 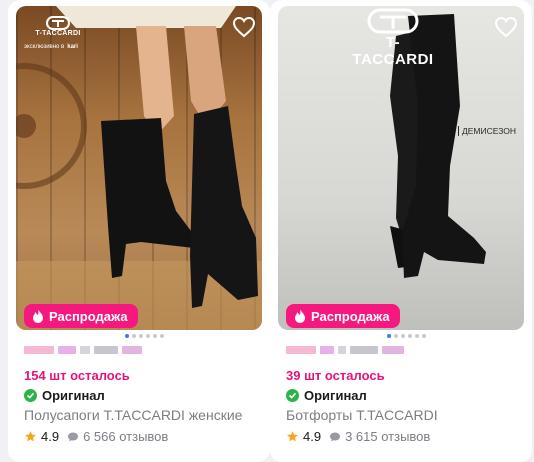 I want to click on stock-left: 39 шт осталось, so click(x=335, y=375).